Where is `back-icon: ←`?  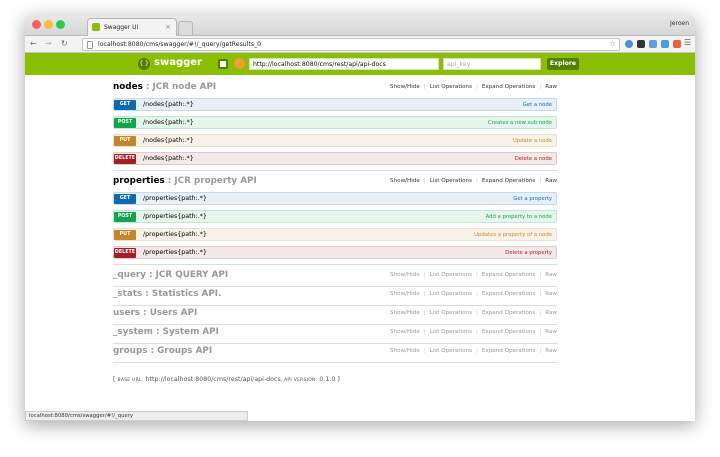
back-icon: ← is located at coordinates (33, 43).